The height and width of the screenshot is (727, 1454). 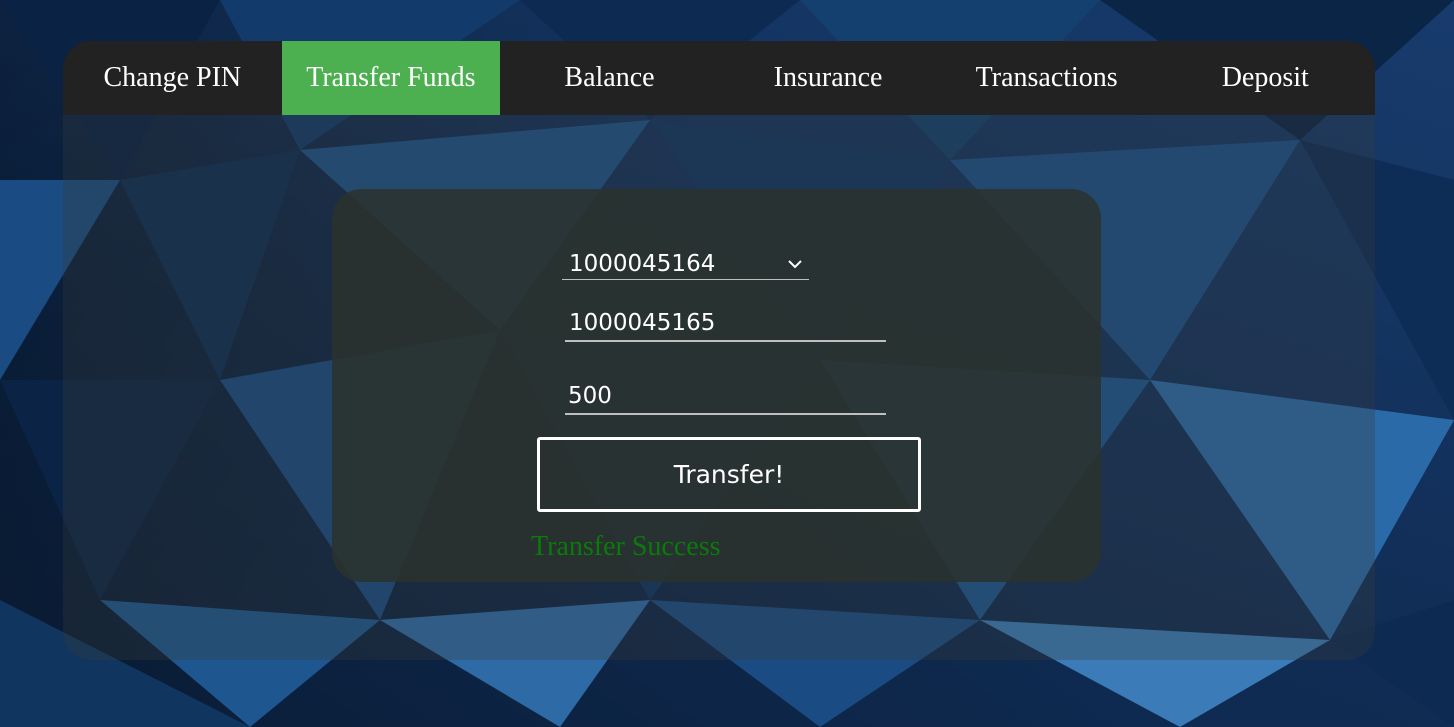 I want to click on amount-input: 500, so click(x=725, y=396).